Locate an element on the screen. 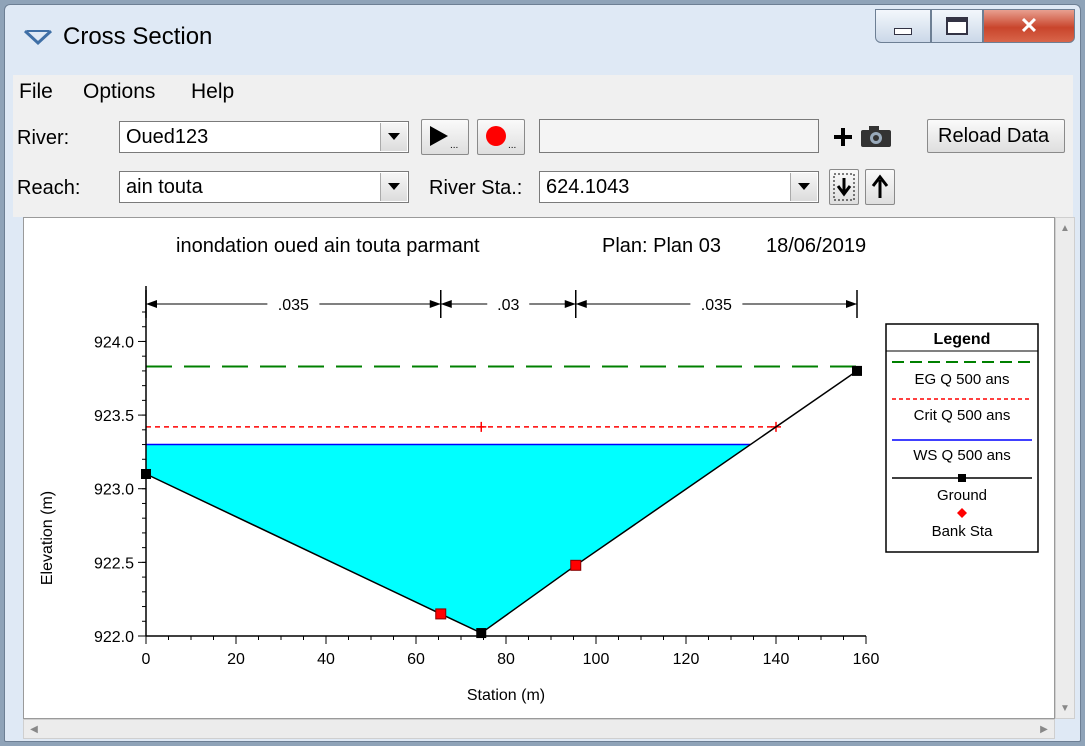 The image size is (1085, 746). close-icon: ✕ is located at coordinates (1029, 25).